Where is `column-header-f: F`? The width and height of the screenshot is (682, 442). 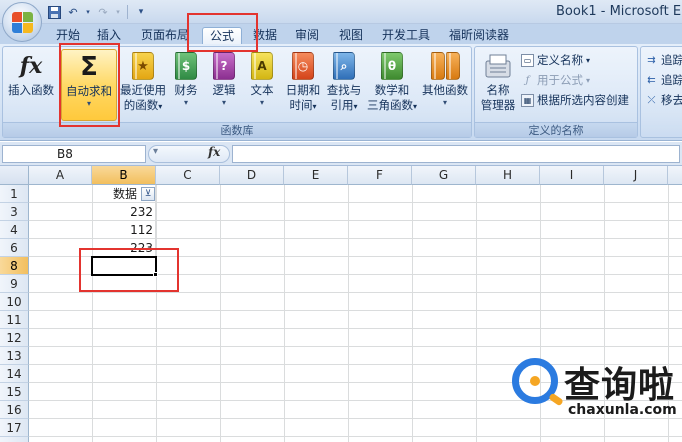 column-header-f: F is located at coordinates (380, 175).